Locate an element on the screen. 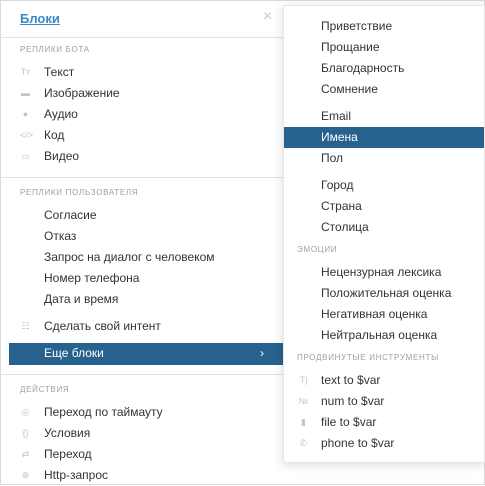  submenu-item-gratitude: Благодарность is located at coordinates (384, 68).